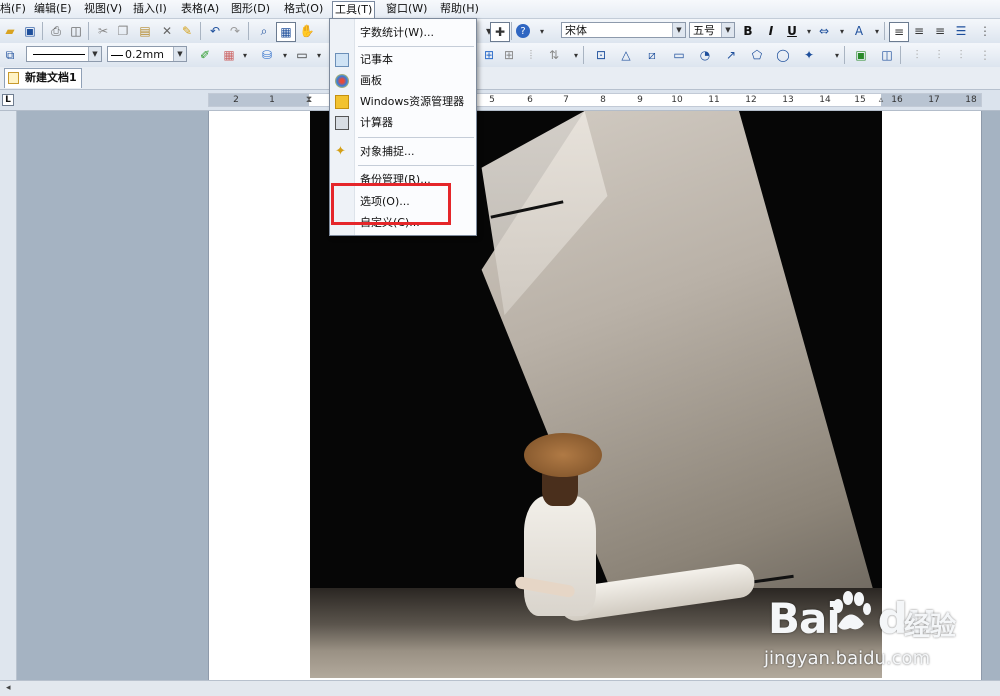  What do you see at coordinates (731, 55) in the screenshot?
I see `shape-arrow-icon: ↗` at bounding box center [731, 55].